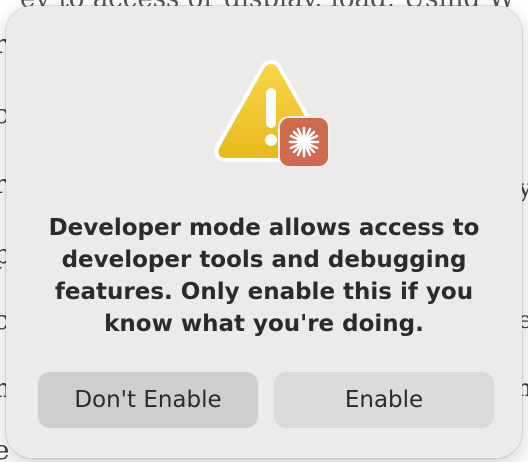 Image resolution: width=528 pixels, height=462 pixels. I want to click on app-burst-icon, so click(304, 142).